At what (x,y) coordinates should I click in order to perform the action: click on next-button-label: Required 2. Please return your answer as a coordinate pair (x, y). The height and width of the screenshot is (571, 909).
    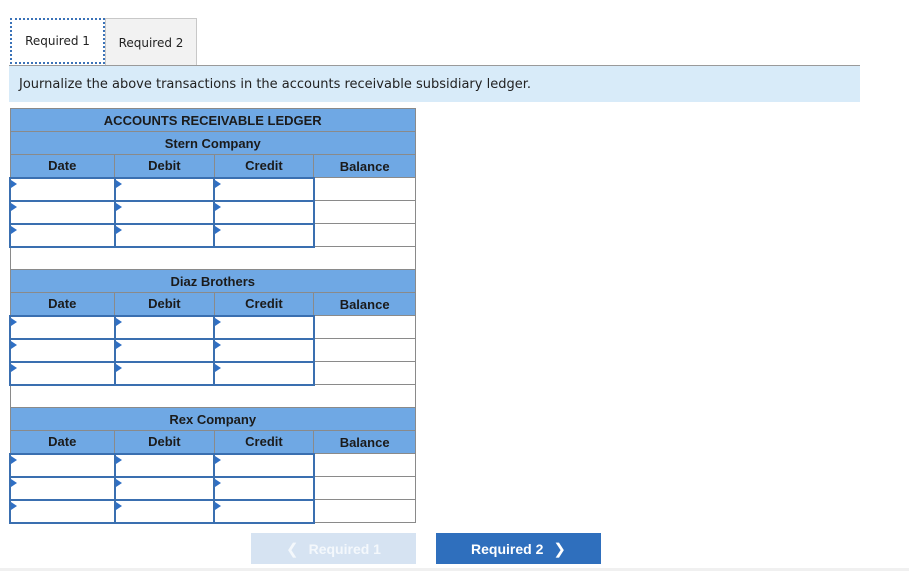
    Looking at the image, I should click on (507, 548).